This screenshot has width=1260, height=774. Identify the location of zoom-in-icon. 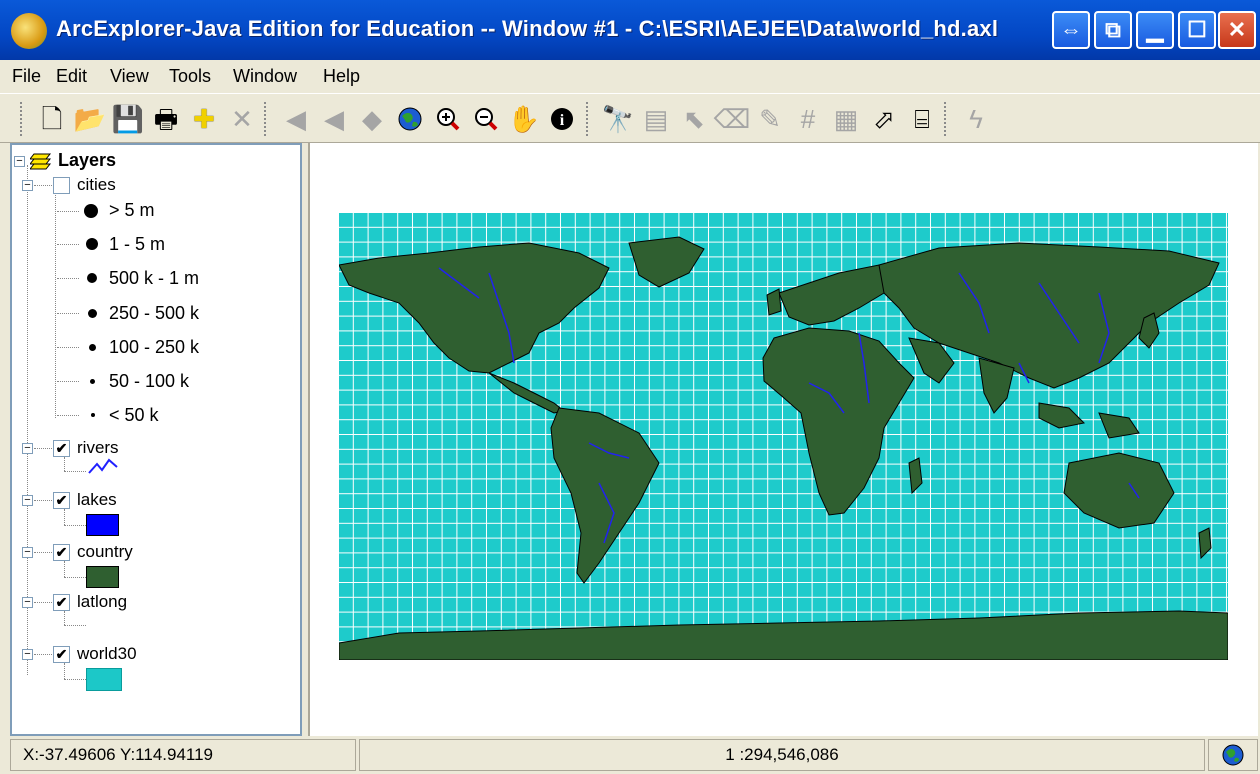
(448, 119).